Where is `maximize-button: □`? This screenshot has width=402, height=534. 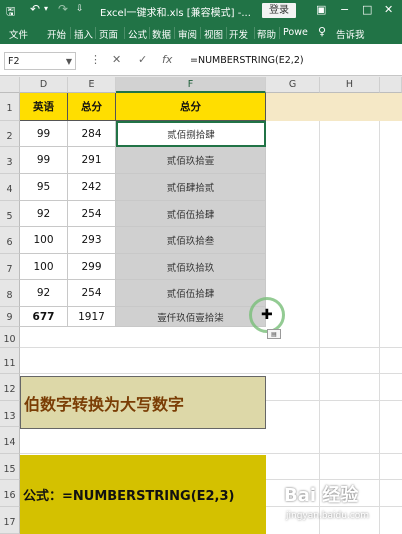
maximize-button: □ is located at coordinates (367, 9).